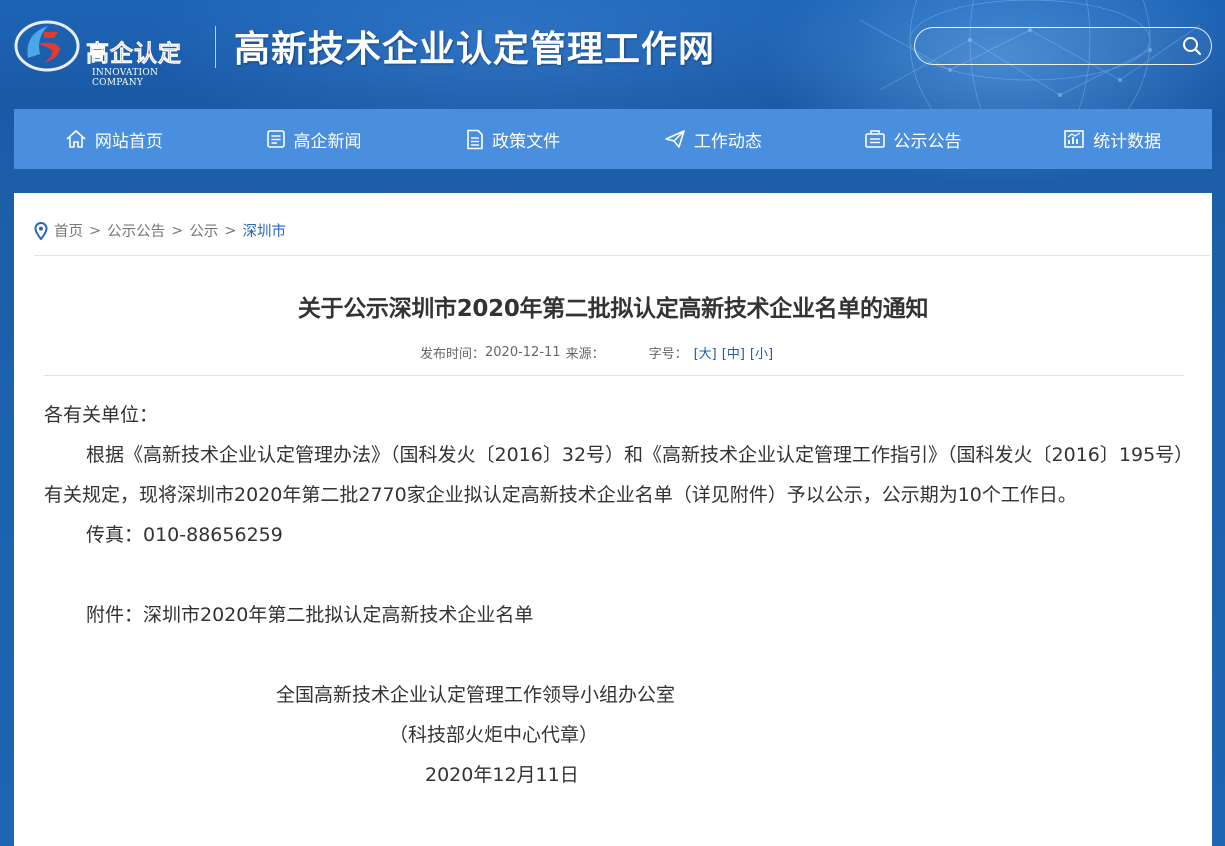 The width and height of the screenshot is (1225, 846). I want to click on nav-item-label: 高企新闻, so click(327, 141).